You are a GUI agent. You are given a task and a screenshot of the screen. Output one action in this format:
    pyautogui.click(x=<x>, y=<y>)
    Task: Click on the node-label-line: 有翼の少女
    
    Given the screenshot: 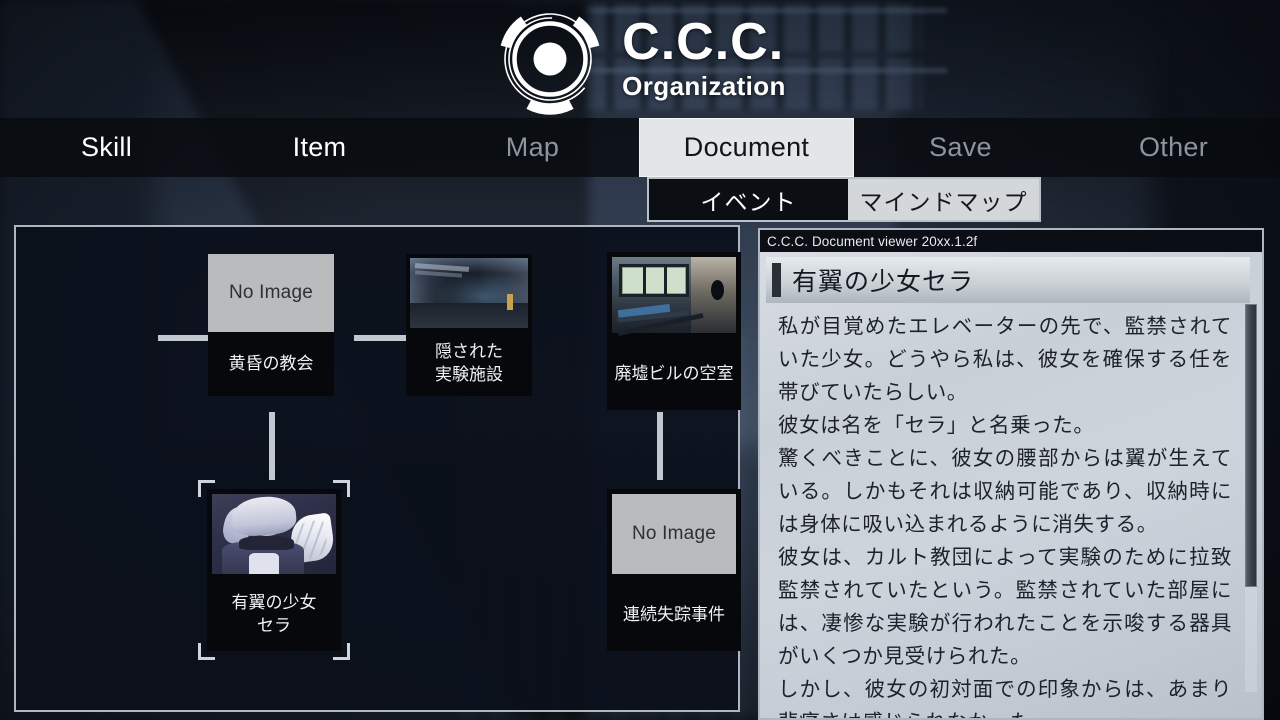 What is the action you would take?
    pyautogui.click(x=274, y=603)
    